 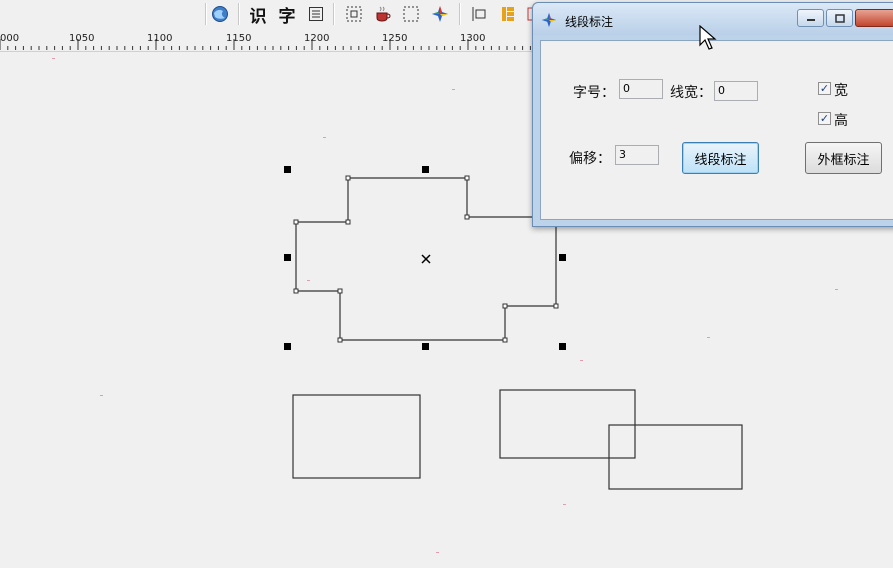 I want to click on color-star-icon, so click(x=440, y=14).